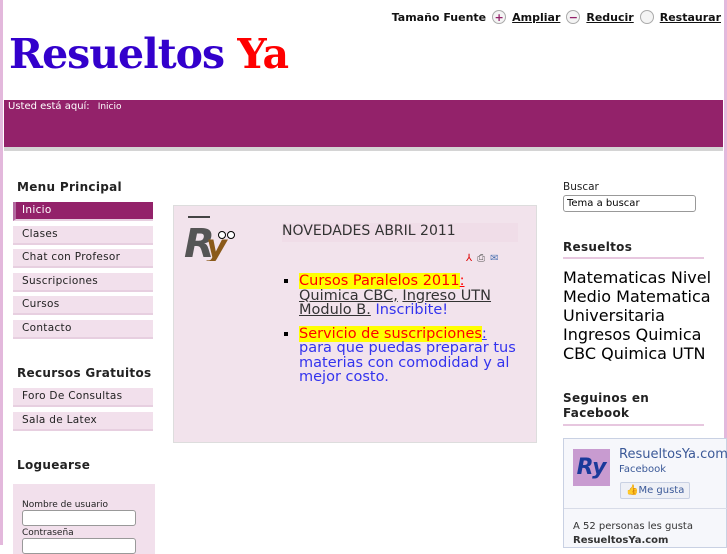 The height and width of the screenshot is (554, 727). Describe the element at coordinates (597, 334) in the screenshot. I see `link-ingresos: Ingresos` at that location.